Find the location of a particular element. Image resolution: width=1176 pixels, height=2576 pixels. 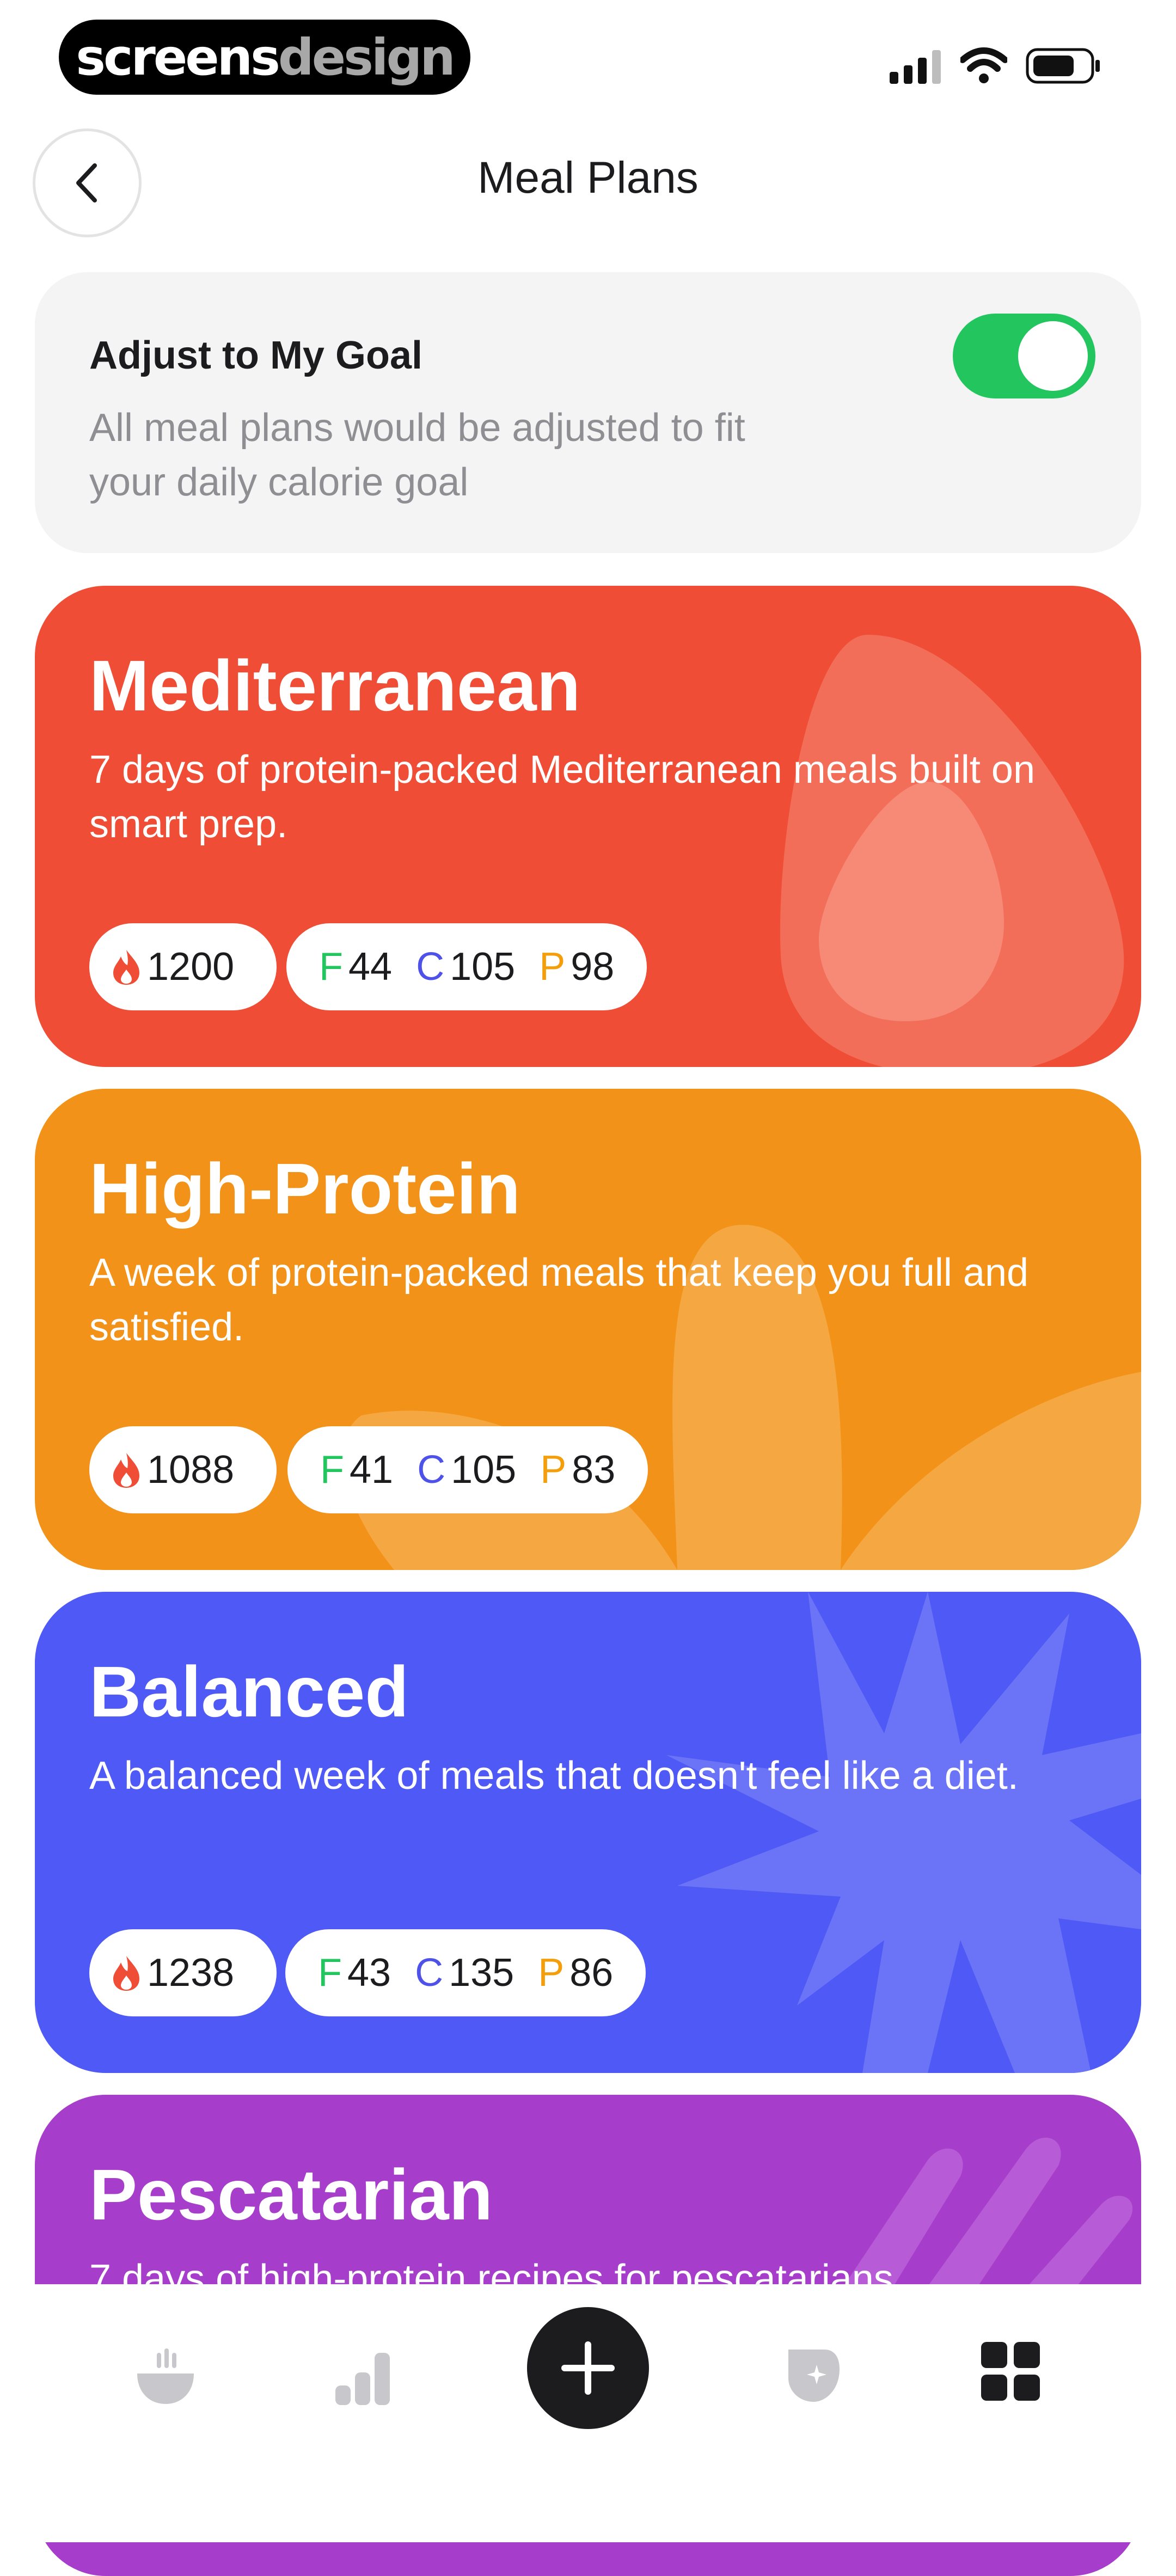

calories-pill: 1088 is located at coordinates (183, 1469).